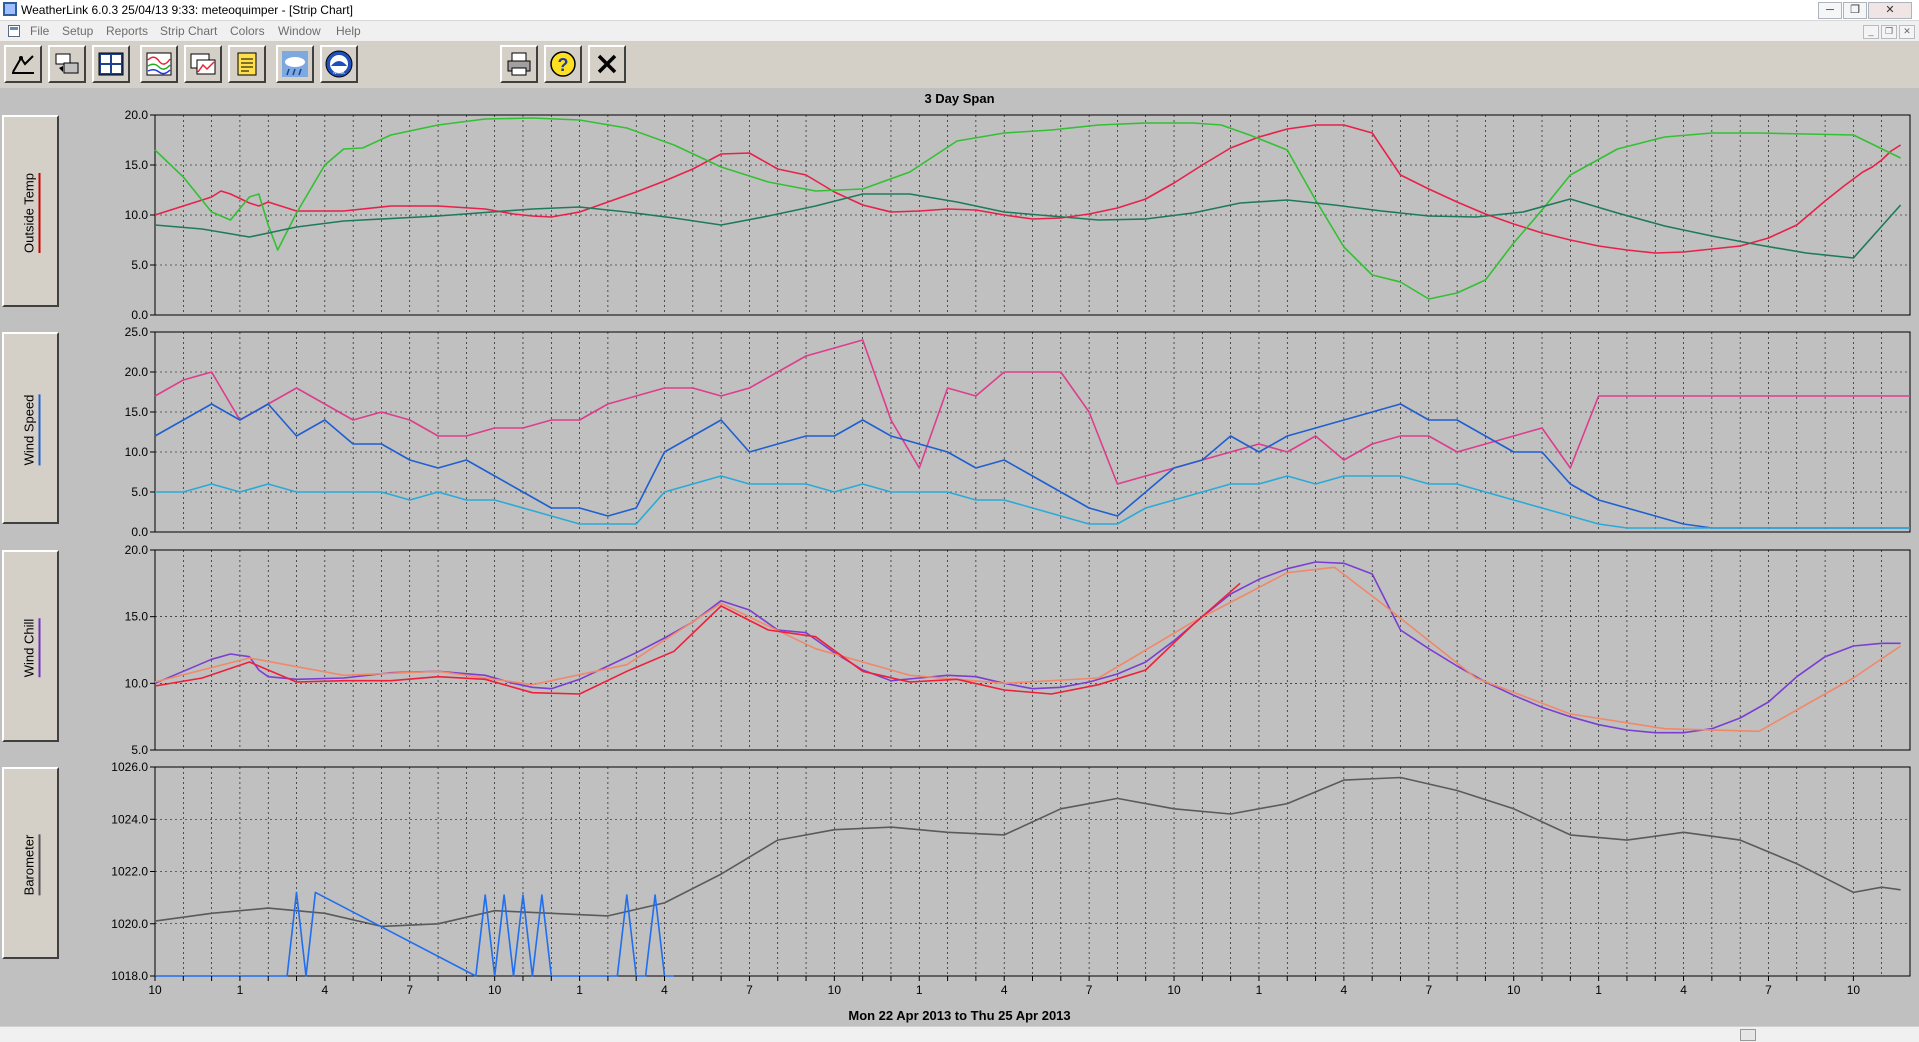 The image size is (1919, 1042). What do you see at coordinates (1889, 32) in the screenshot?
I see `mdi-restore-button: ❐` at bounding box center [1889, 32].